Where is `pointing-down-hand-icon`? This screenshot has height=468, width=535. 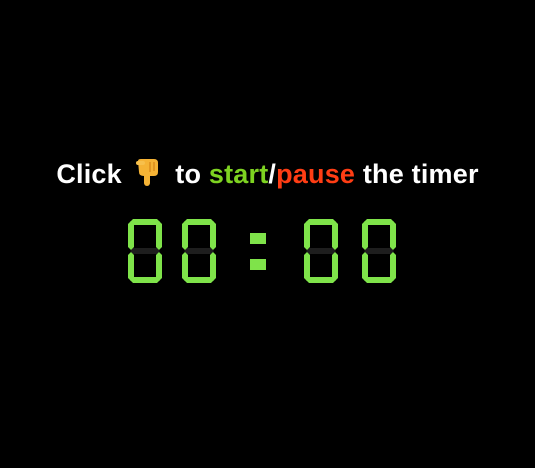 pointing-down-hand-icon is located at coordinates (148, 173).